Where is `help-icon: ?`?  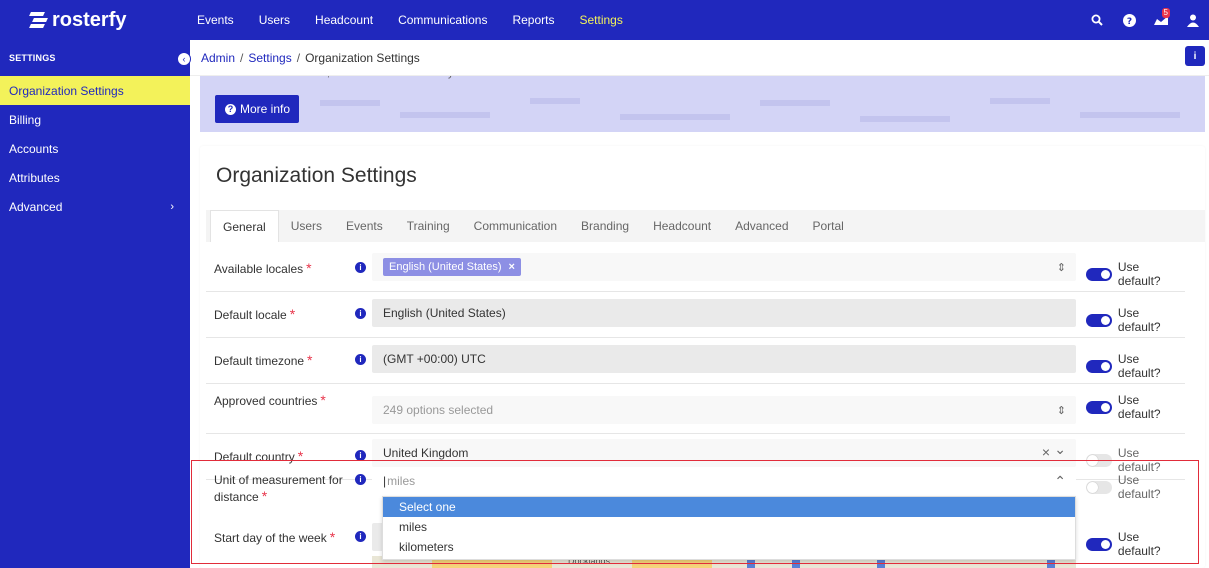
help-icon: ? is located at coordinates (1129, 20).